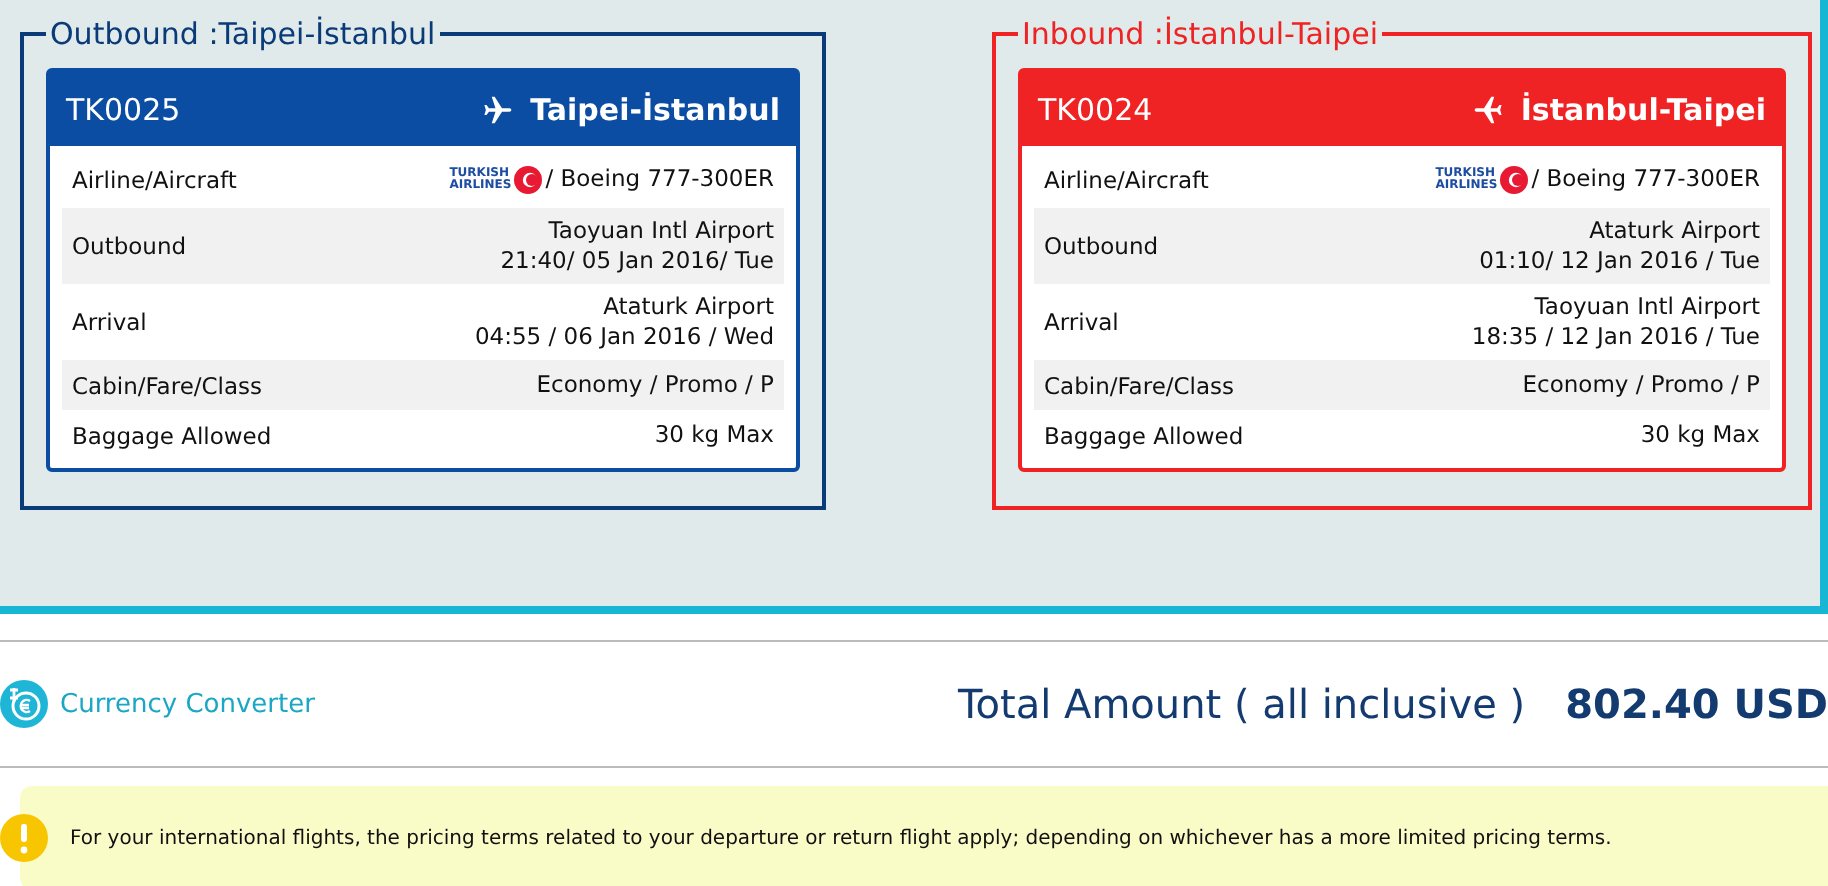  I want to click on total-label: Total Amount ( all inclusive ), so click(1241, 704).